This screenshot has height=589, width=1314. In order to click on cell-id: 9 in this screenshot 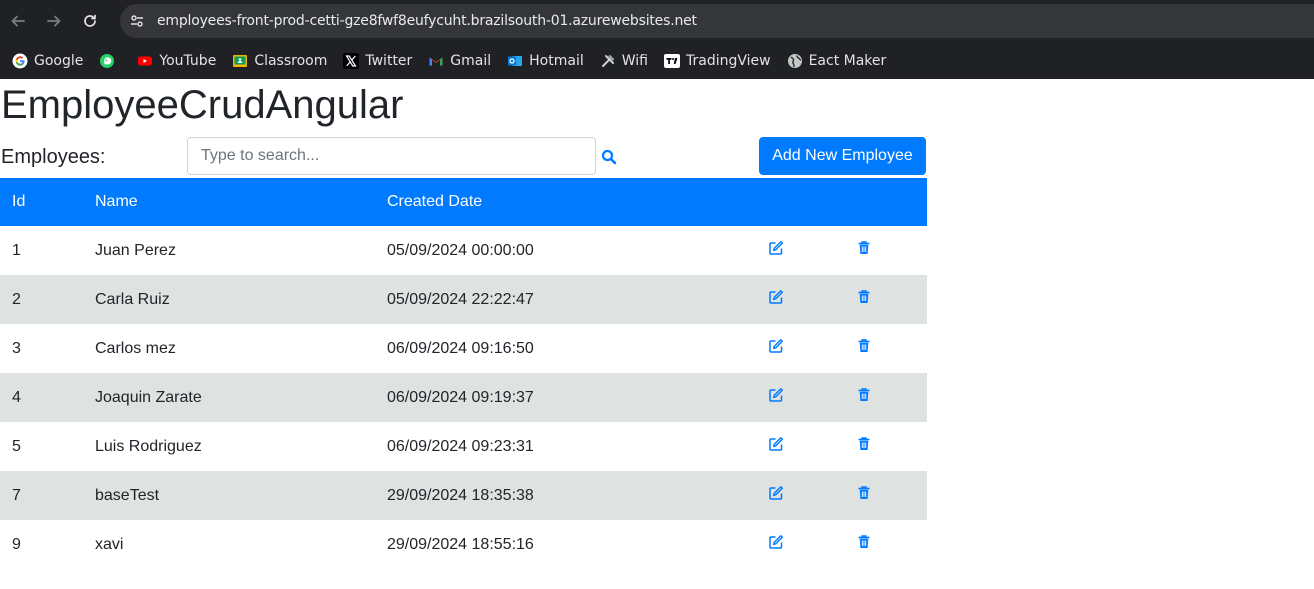, I will do `click(16, 544)`.